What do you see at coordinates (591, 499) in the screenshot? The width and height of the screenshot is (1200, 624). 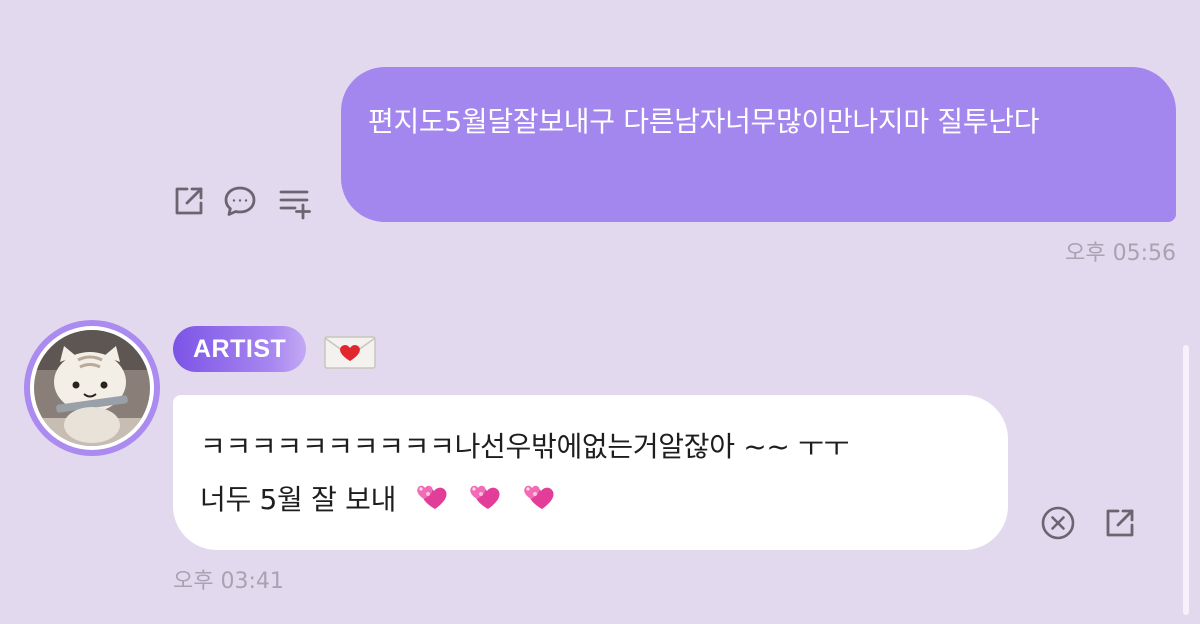 I see `incoming-message-line-2: 너두 5월 잘 보내` at bounding box center [591, 499].